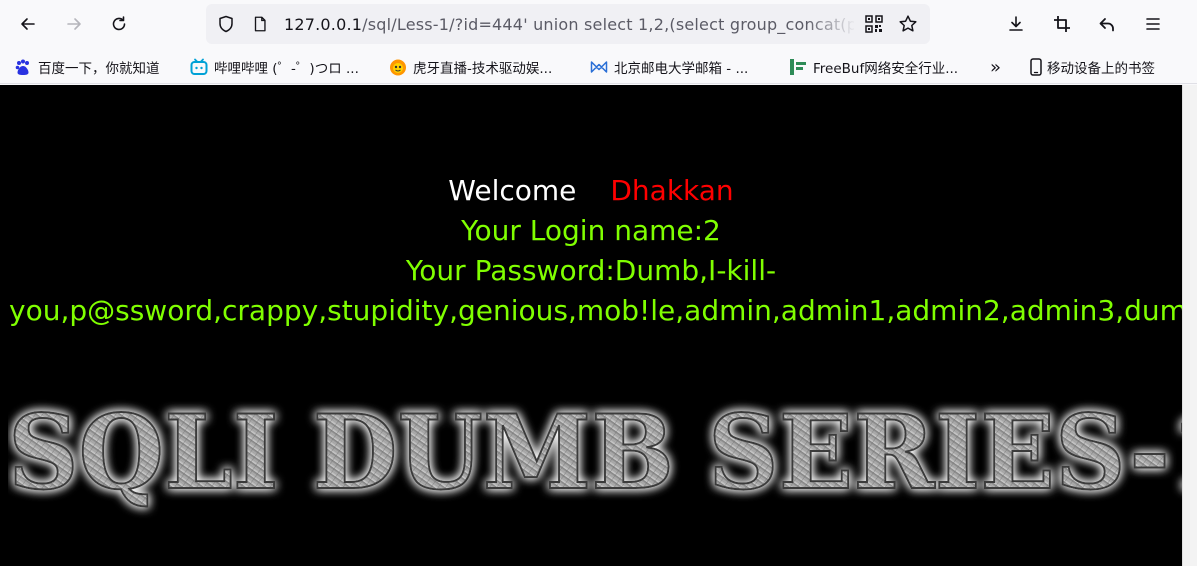  Describe the element at coordinates (23, 67) in the screenshot. I see `baidu-paw-icon` at that location.